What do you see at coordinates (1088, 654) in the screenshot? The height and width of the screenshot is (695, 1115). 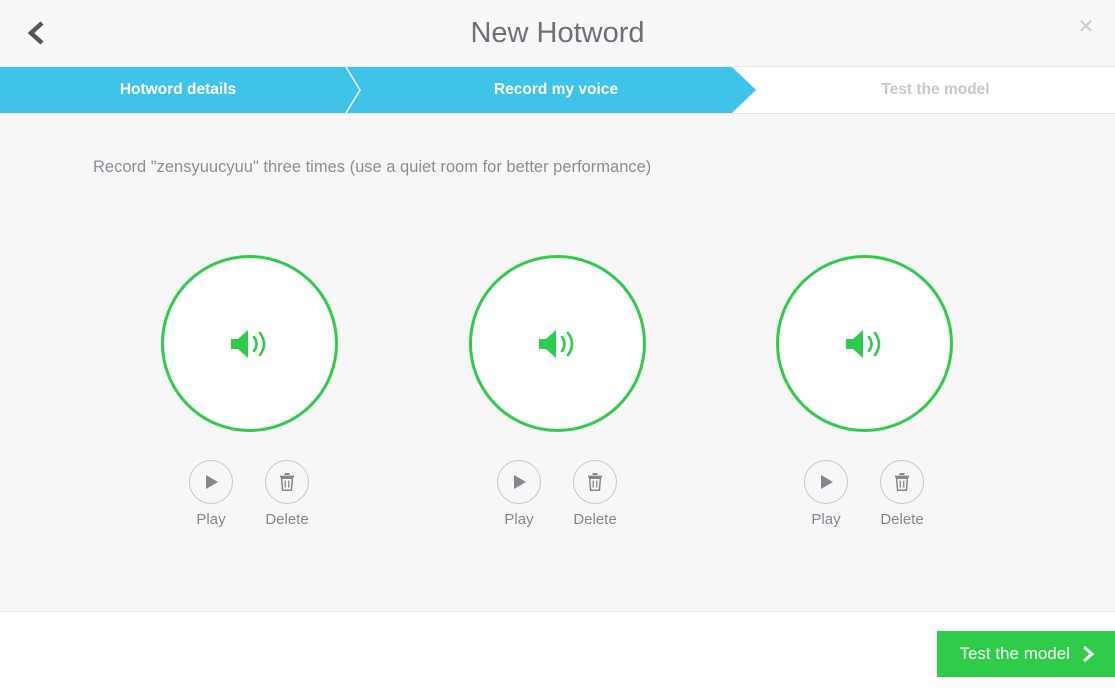 I see `chevron-right-icon` at bounding box center [1088, 654].